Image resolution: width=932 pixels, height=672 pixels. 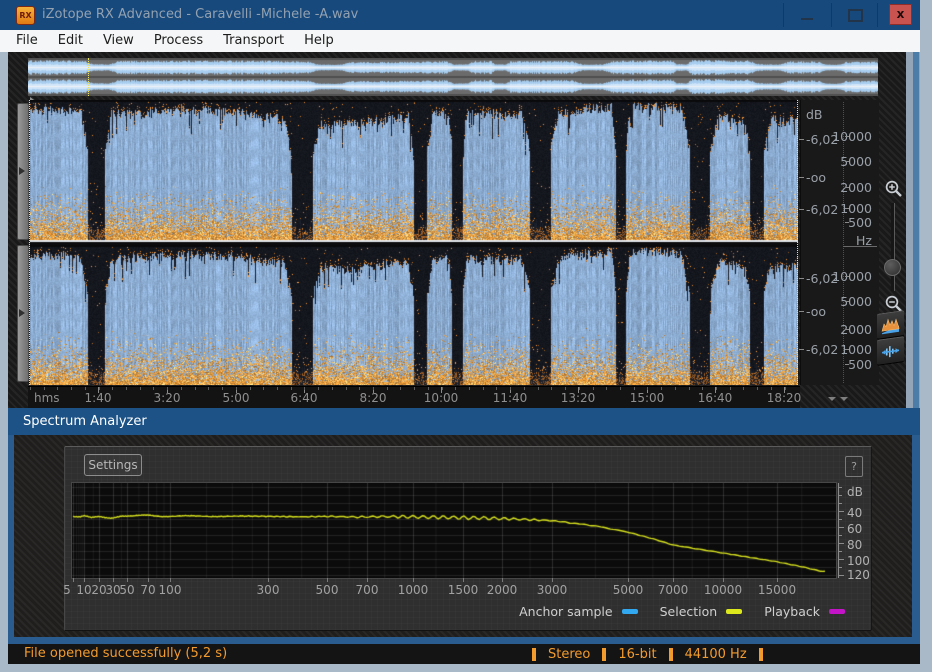 I want to click on spectrum-analyzer-titlebar: Spectrum Analyzer, so click(x=464, y=421).